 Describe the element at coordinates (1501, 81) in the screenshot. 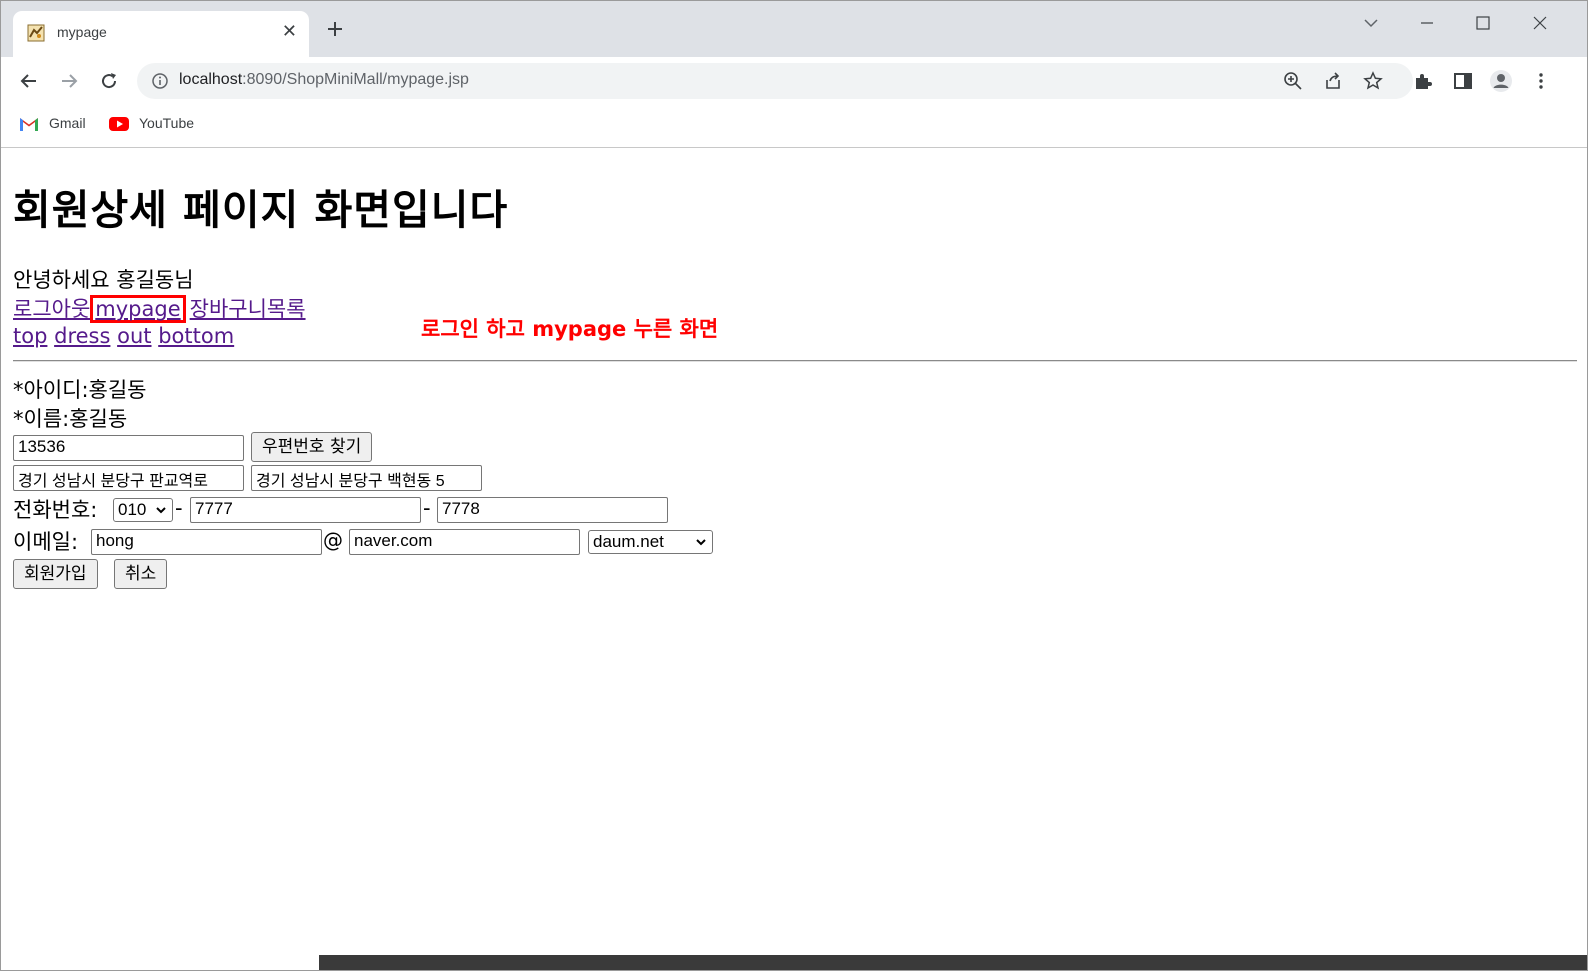

I see `profile-avatar-icon` at that location.